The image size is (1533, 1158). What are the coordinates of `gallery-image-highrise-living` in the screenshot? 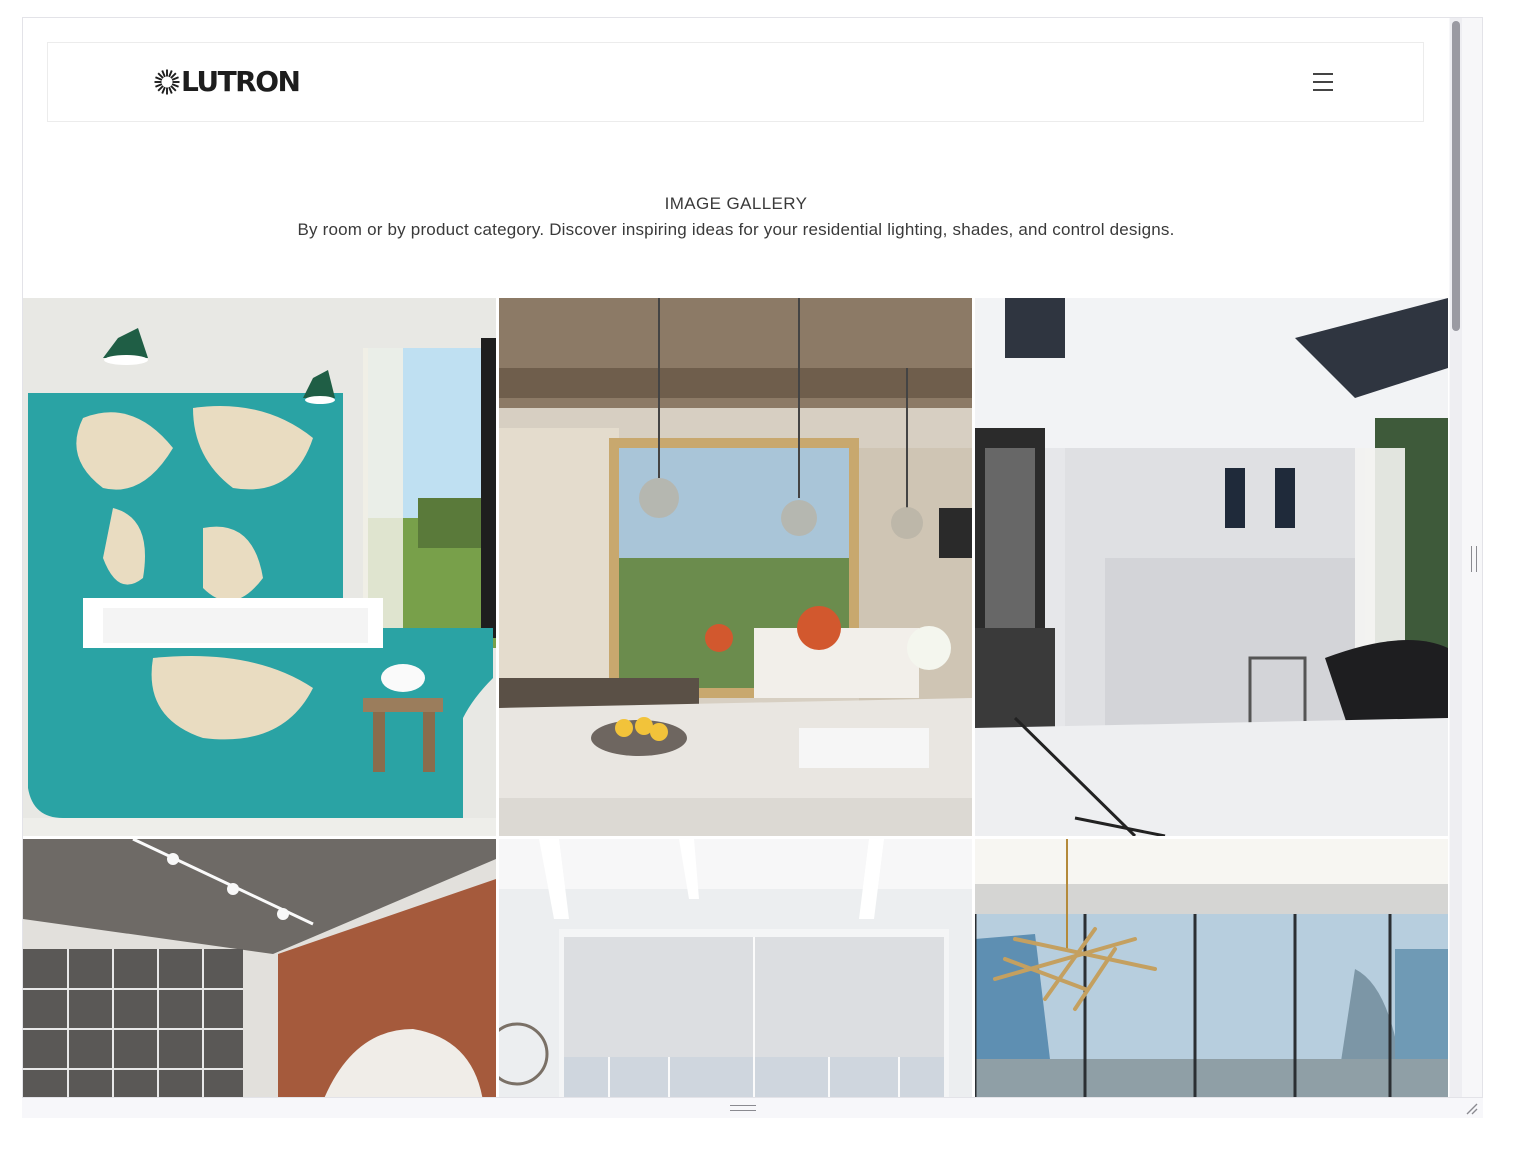 It's located at (1211, 968).